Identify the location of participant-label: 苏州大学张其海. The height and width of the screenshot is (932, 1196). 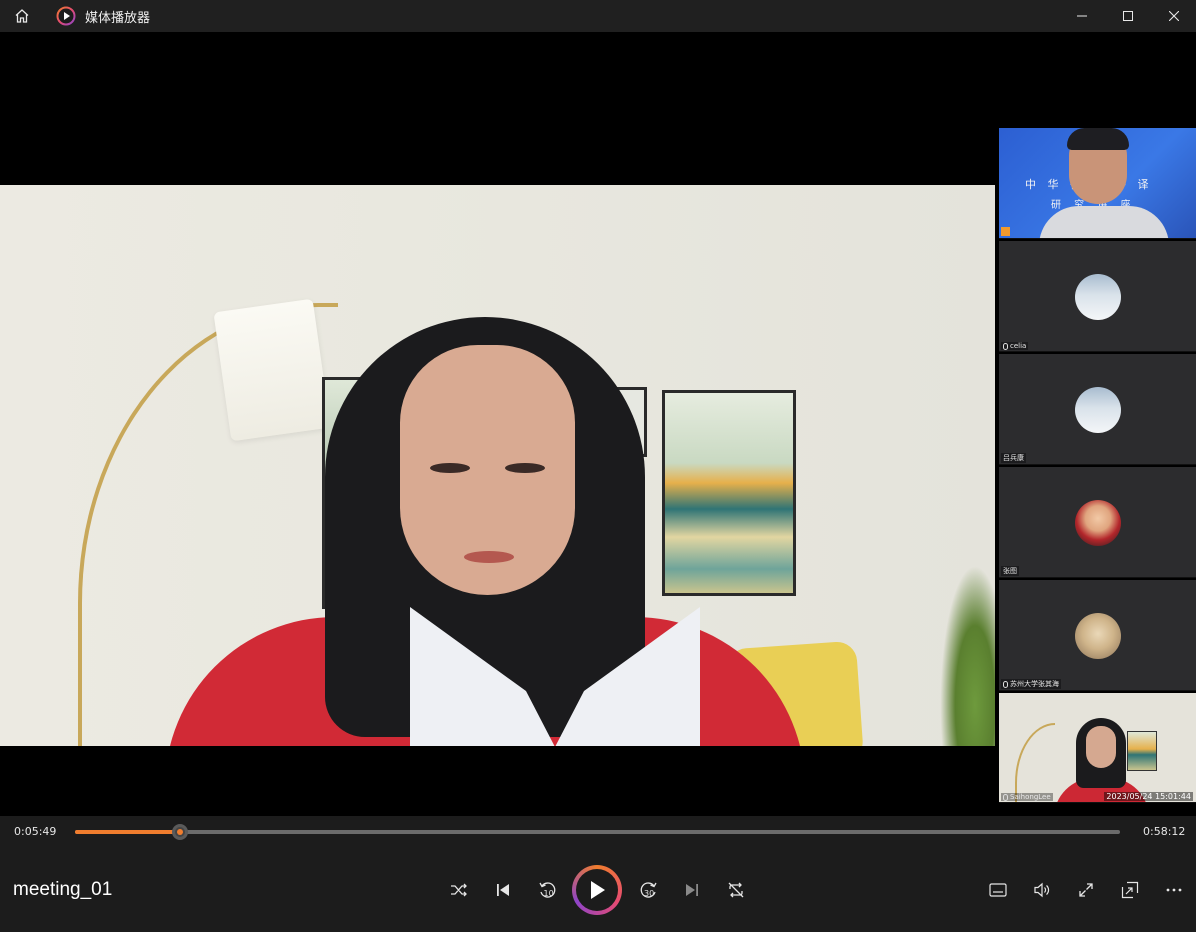
(1031, 684).